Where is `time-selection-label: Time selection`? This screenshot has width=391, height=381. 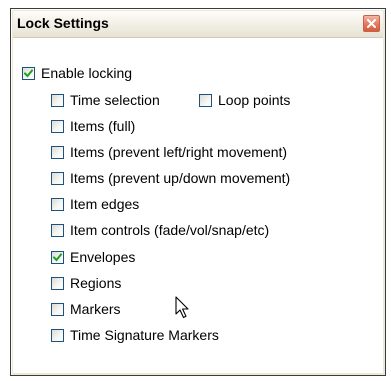
time-selection-label: Time selection is located at coordinates (115, 100).